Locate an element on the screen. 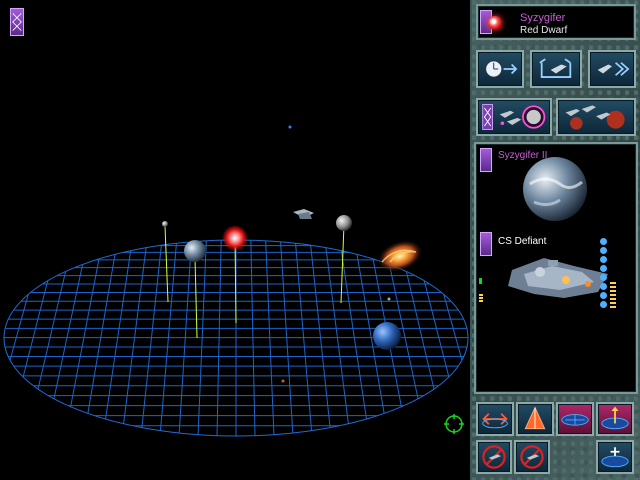 The width and height of the screenshot is (640, 480). rotate-view-button is located at coordinates (495, 419).